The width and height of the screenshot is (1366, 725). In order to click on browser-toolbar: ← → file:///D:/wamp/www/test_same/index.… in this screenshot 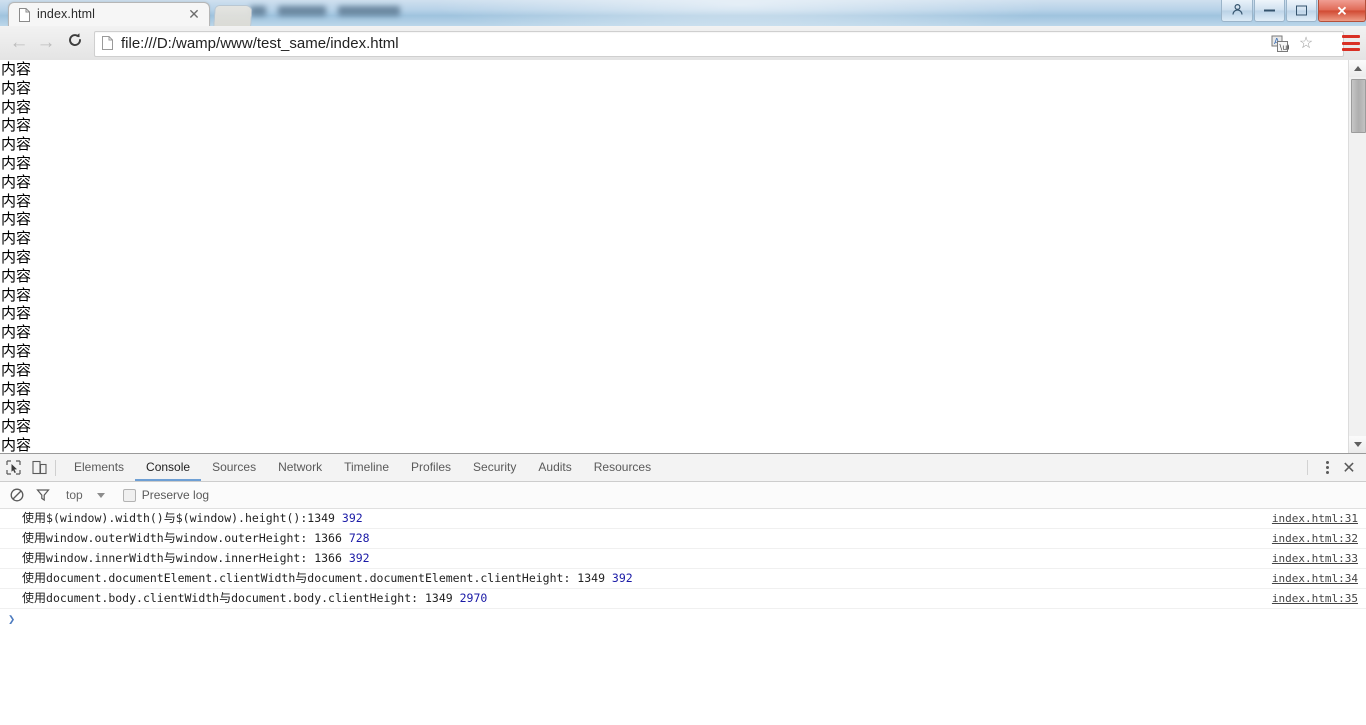, I will do `click(683, 43)`.